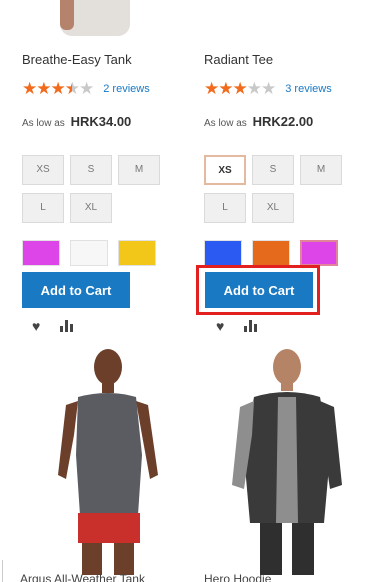 Image resolution: width=369 pixels, height=582 pixels. Describe the element at coordinates (137, 253) in the screenshot. I see `color-swatch-yellow` at that location.